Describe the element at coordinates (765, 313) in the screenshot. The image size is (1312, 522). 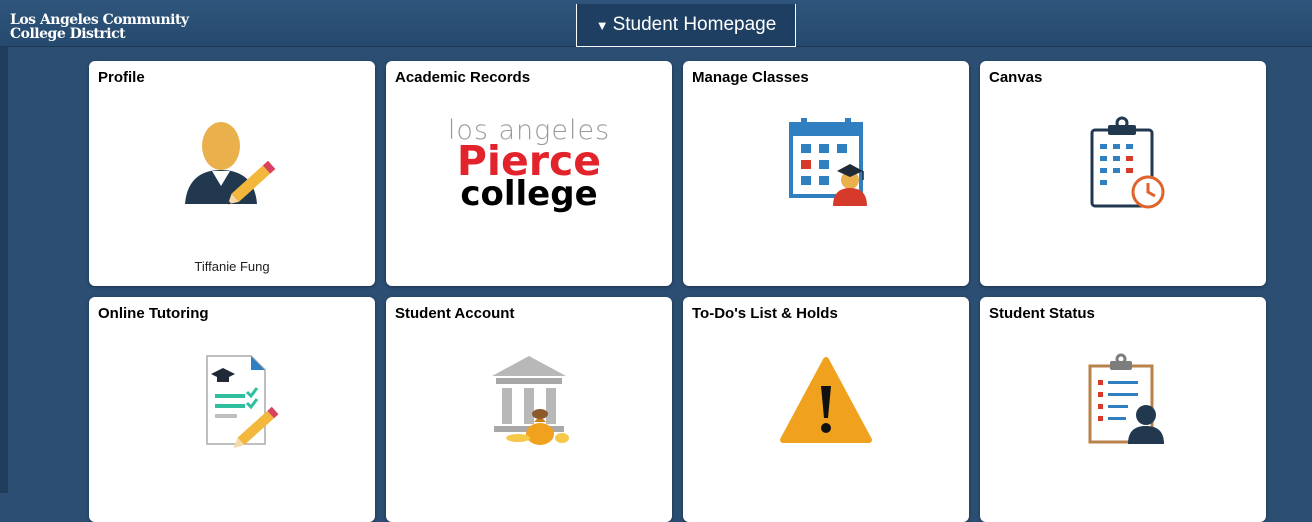
I see `tile-title: To-Do's List & Holds` at that location.